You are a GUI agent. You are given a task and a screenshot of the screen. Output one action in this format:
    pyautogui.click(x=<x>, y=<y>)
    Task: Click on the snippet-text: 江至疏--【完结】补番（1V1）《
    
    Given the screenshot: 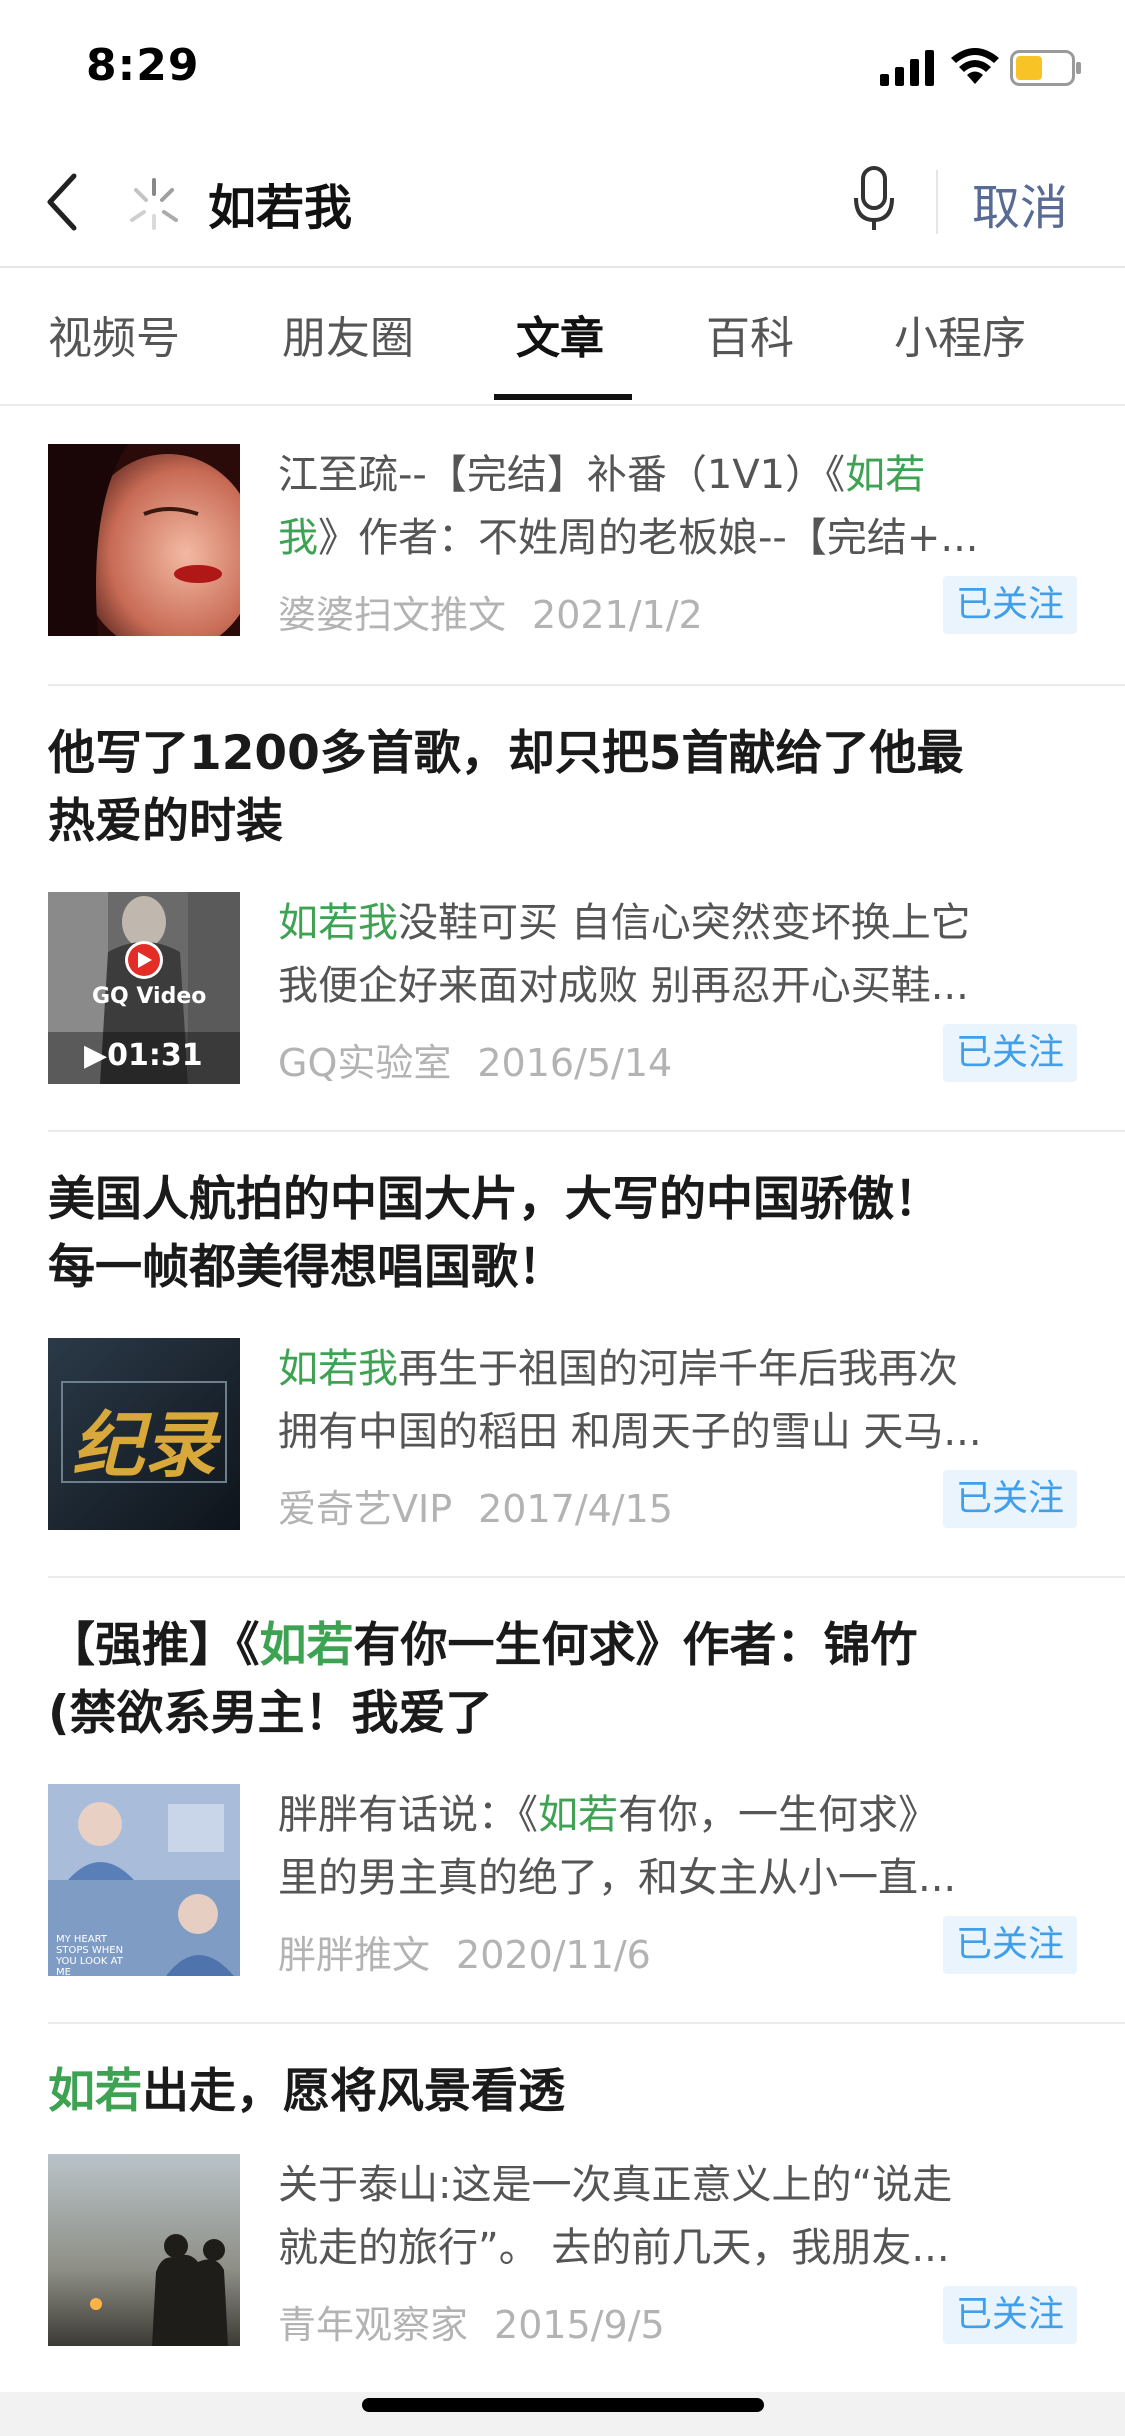 What is the action you would take?
    pyautogui.click(x=562, y=475)
    